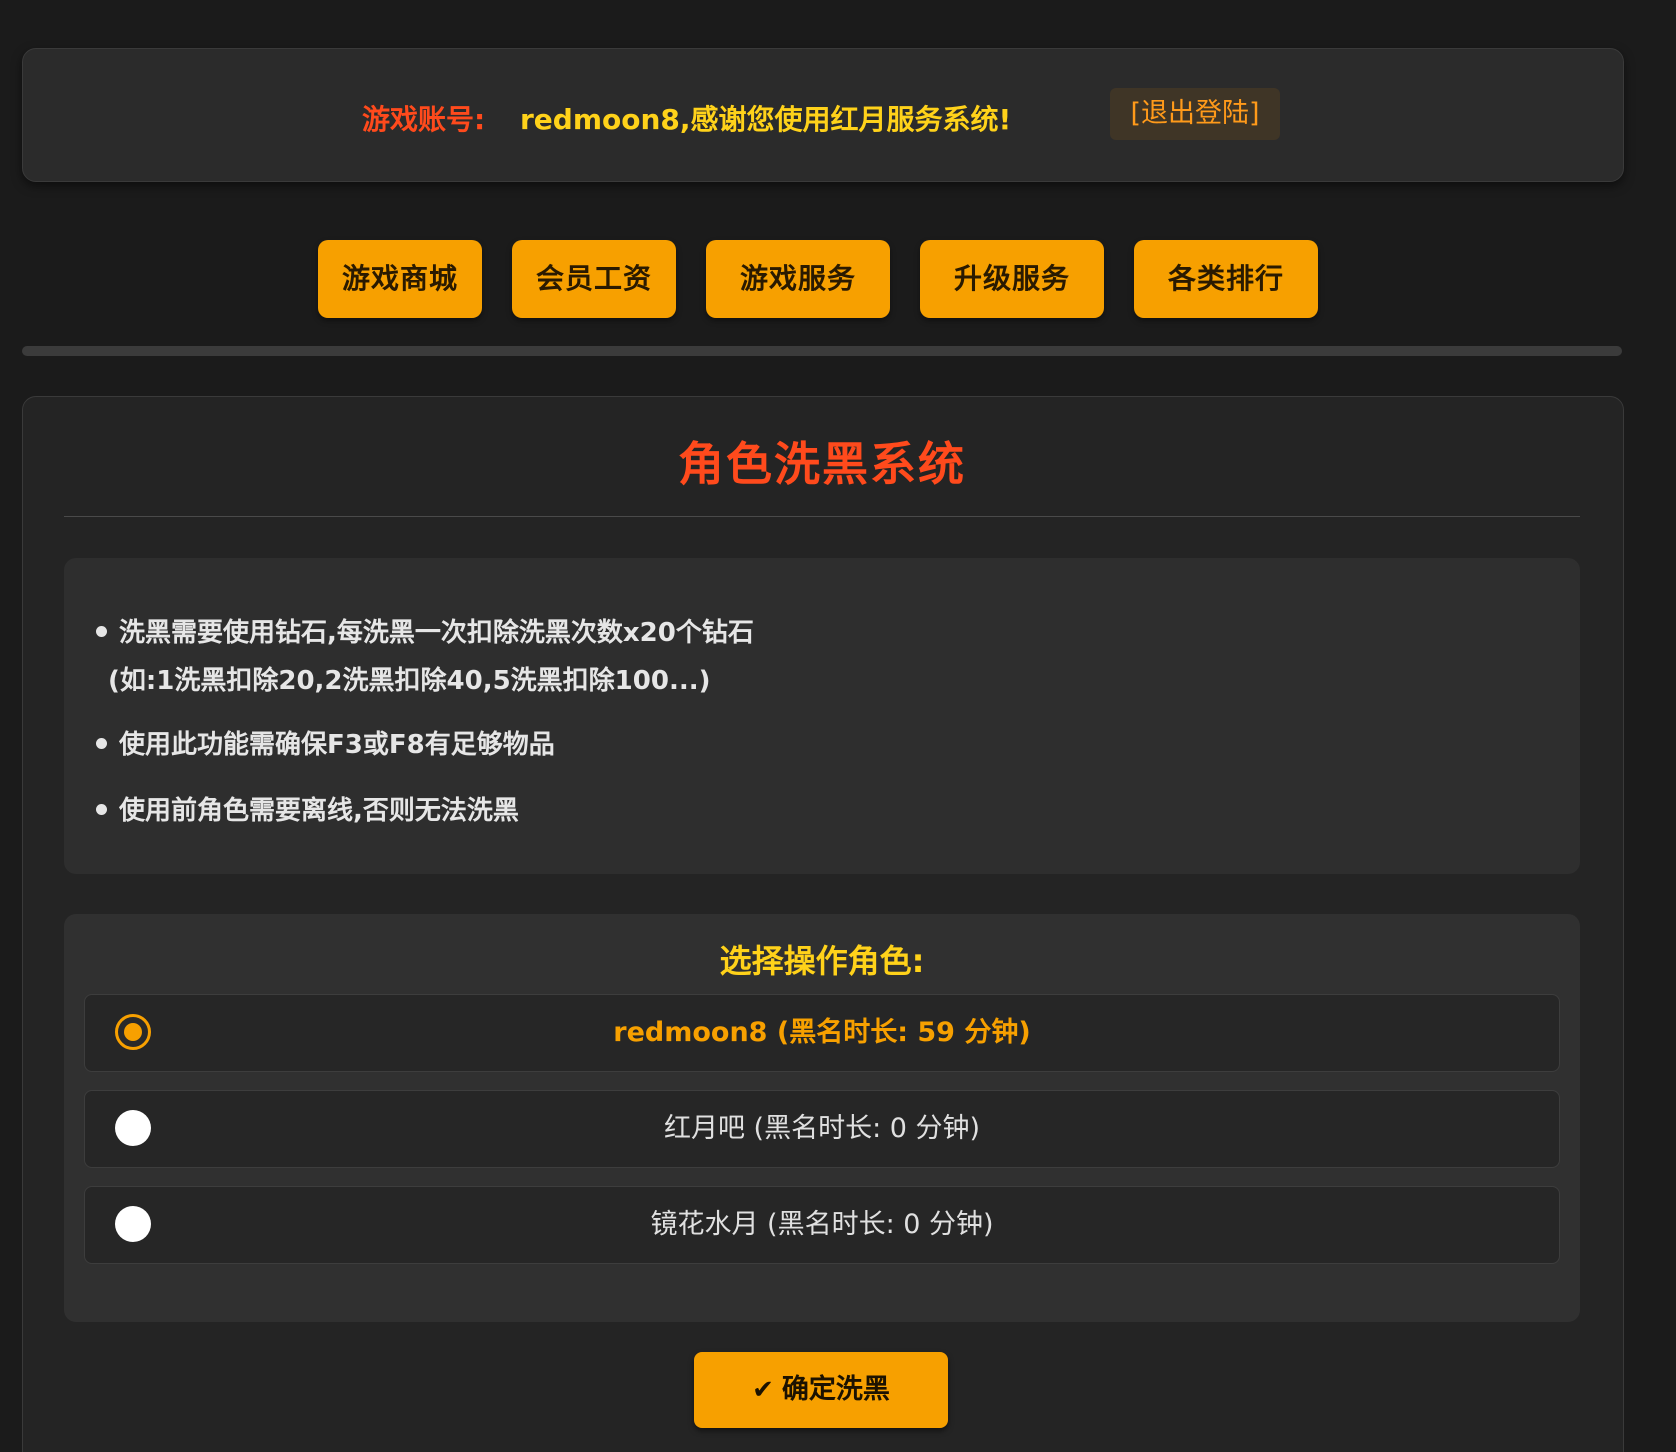 Image resolution: width=1676 pixels, height=1452 pixels. I want to click on welcome-text: redmoon8,感谢您使用红月服务系统!, so click(766, 119).